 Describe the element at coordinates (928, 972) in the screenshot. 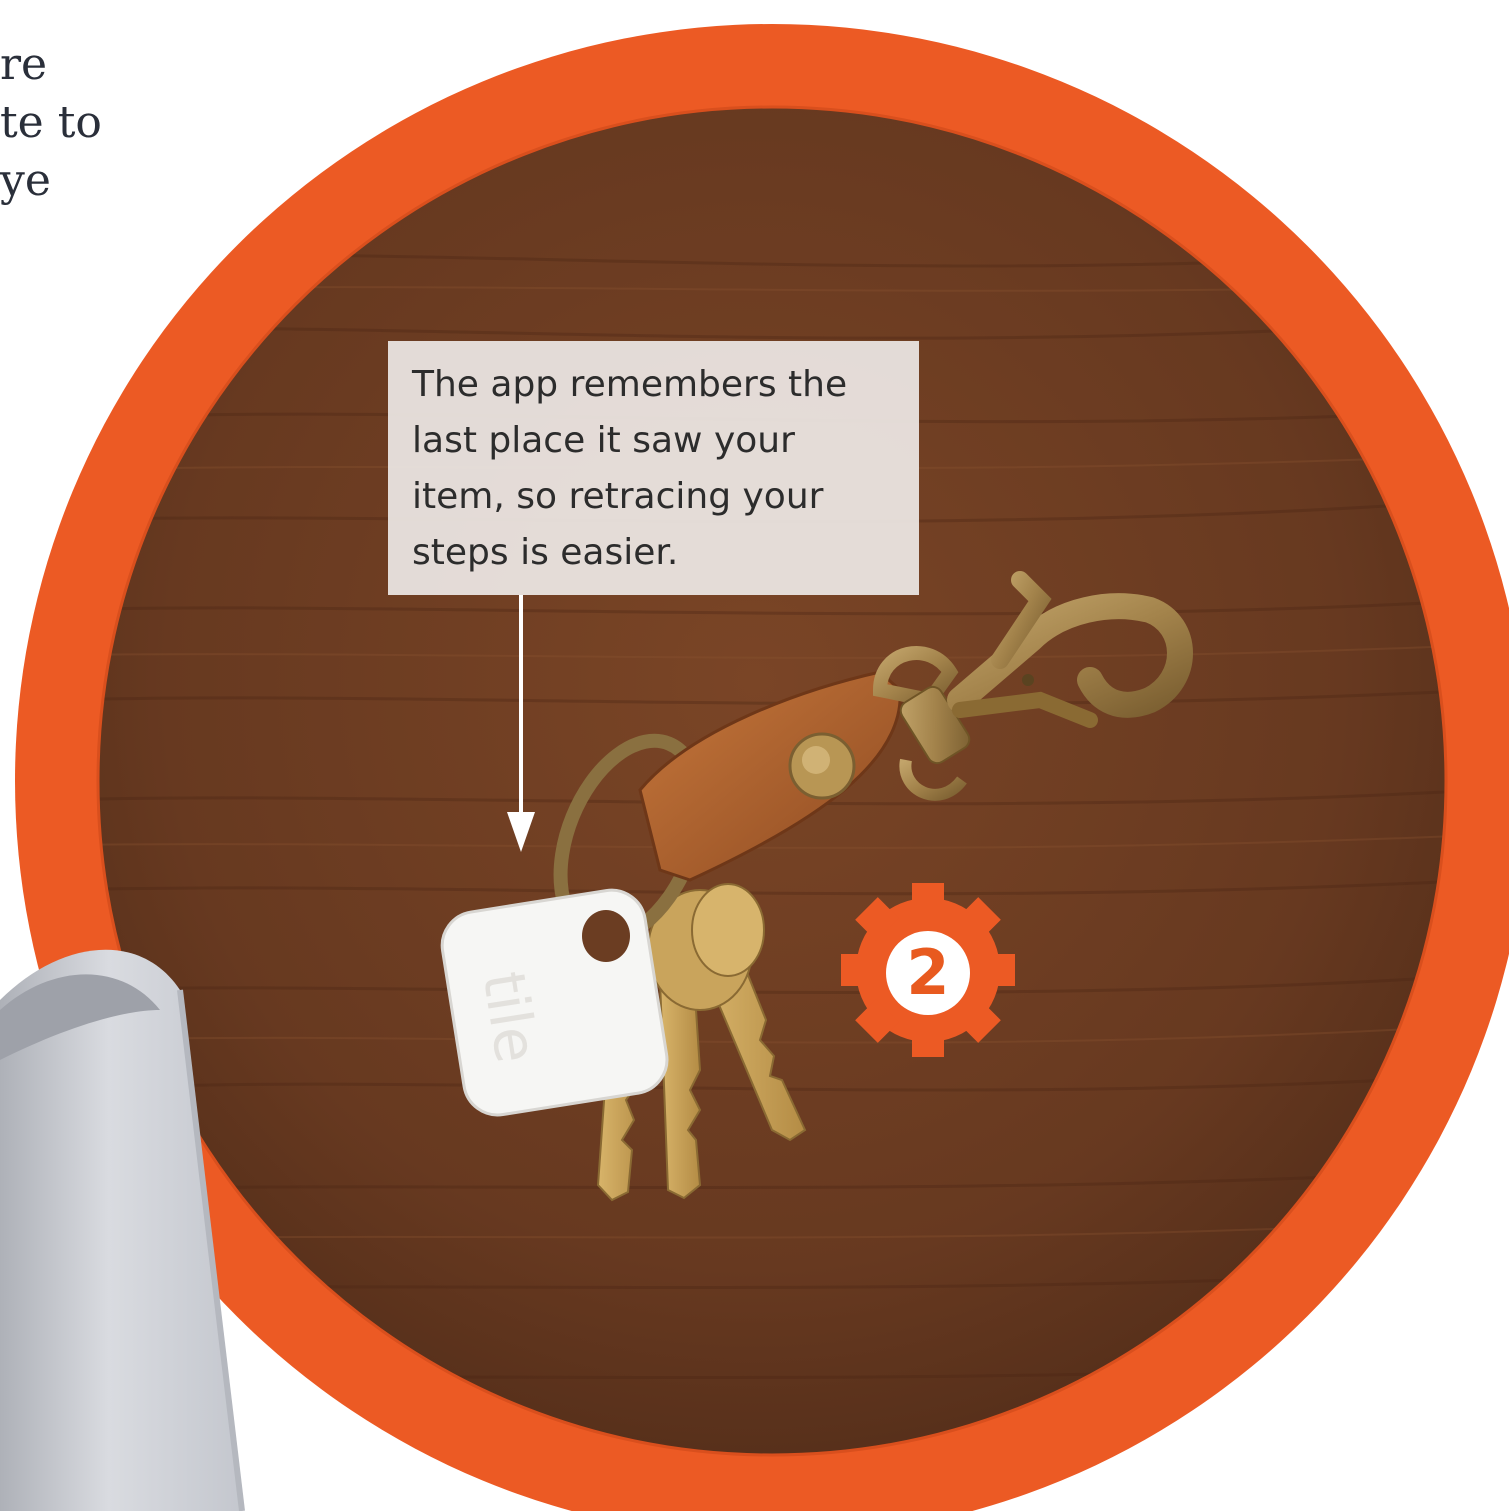

I see `step-number: 2` at that location.